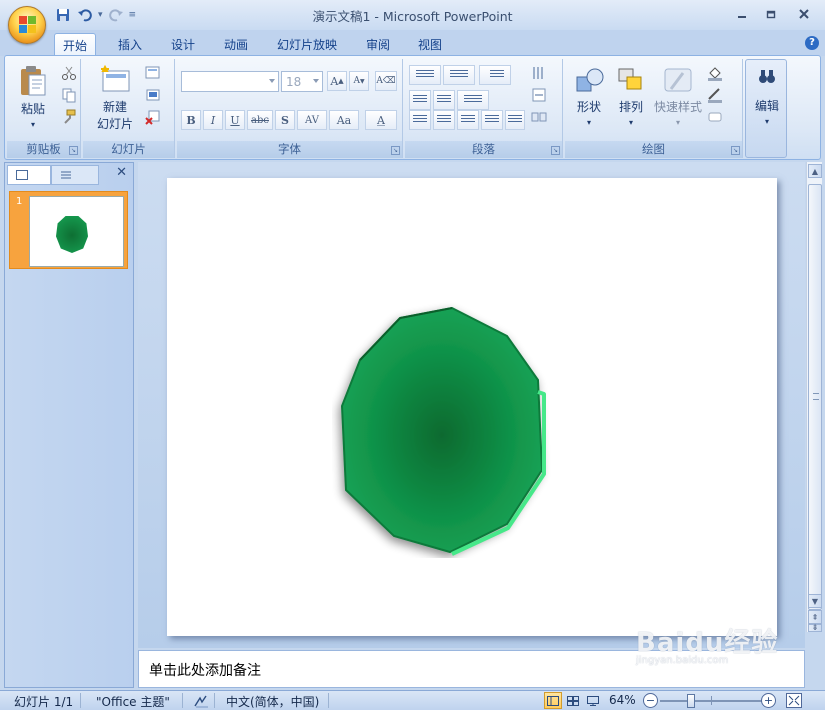 This screenshot has height=710, width=825. I want to click on slide-thumbnail: 1, so click(68, 230).